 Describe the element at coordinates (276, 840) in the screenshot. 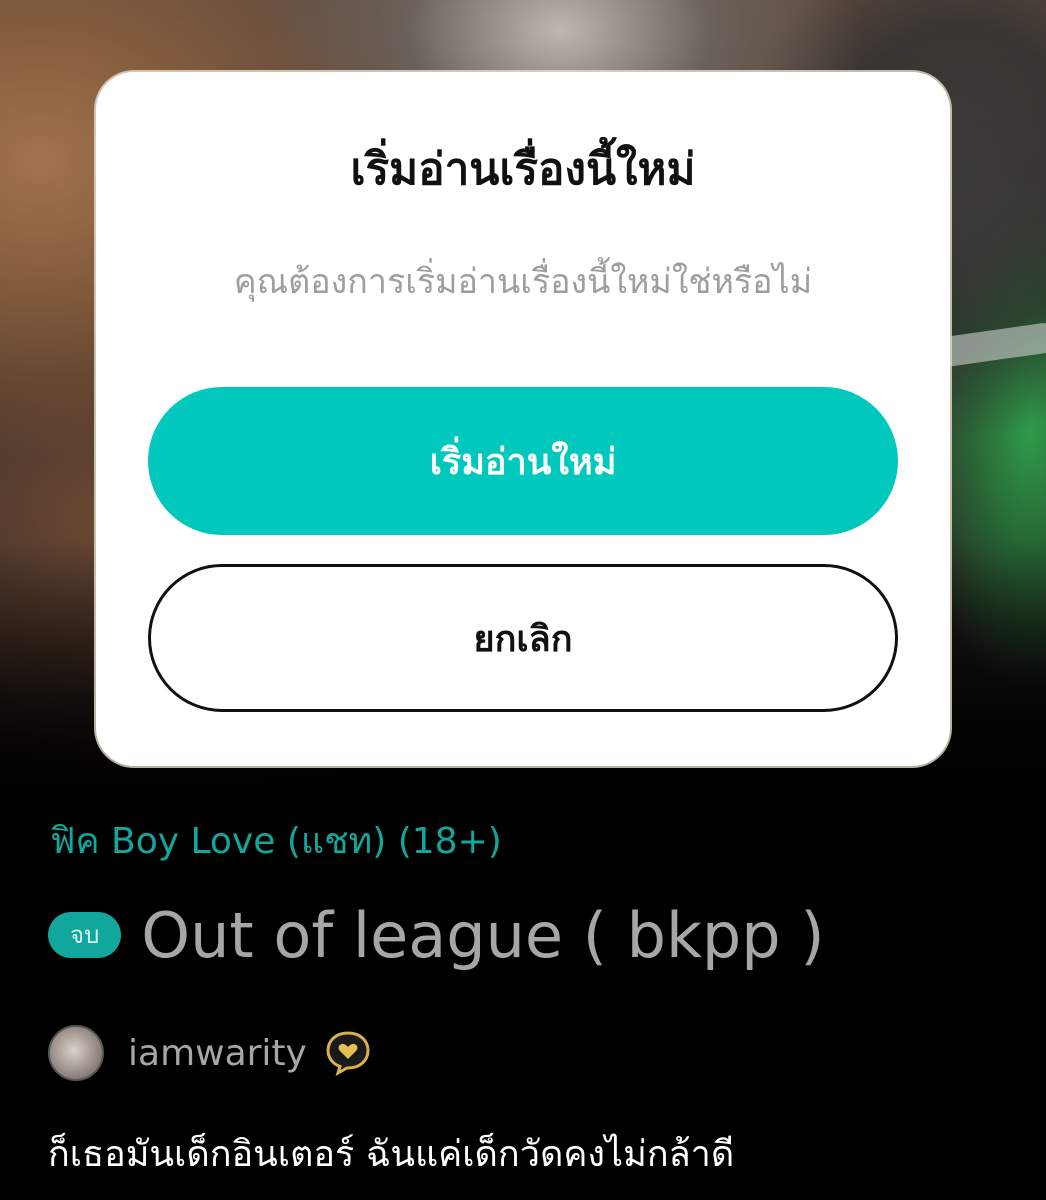

I see `story-category: ฟิค Boy Love (แชท) (18+)` at that location.